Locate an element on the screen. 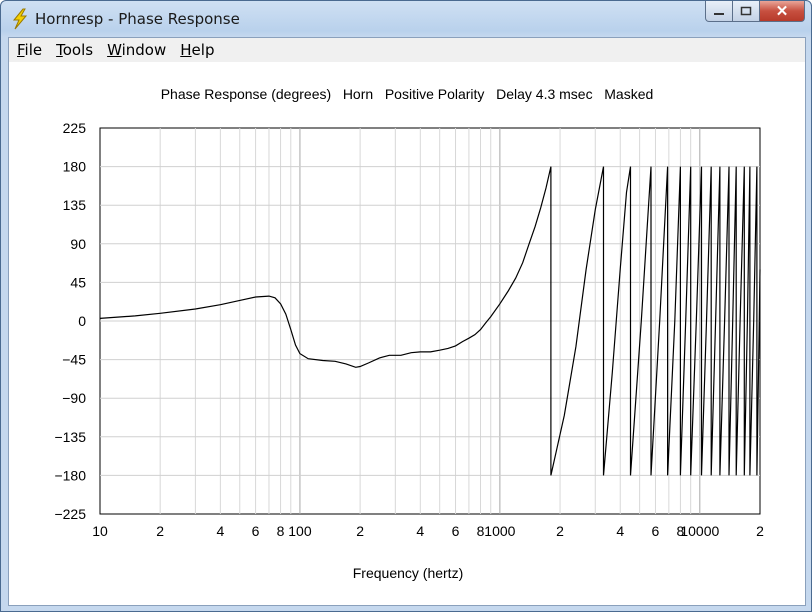  x-tick-label-4: 8 is located at coordinates (281, 531).